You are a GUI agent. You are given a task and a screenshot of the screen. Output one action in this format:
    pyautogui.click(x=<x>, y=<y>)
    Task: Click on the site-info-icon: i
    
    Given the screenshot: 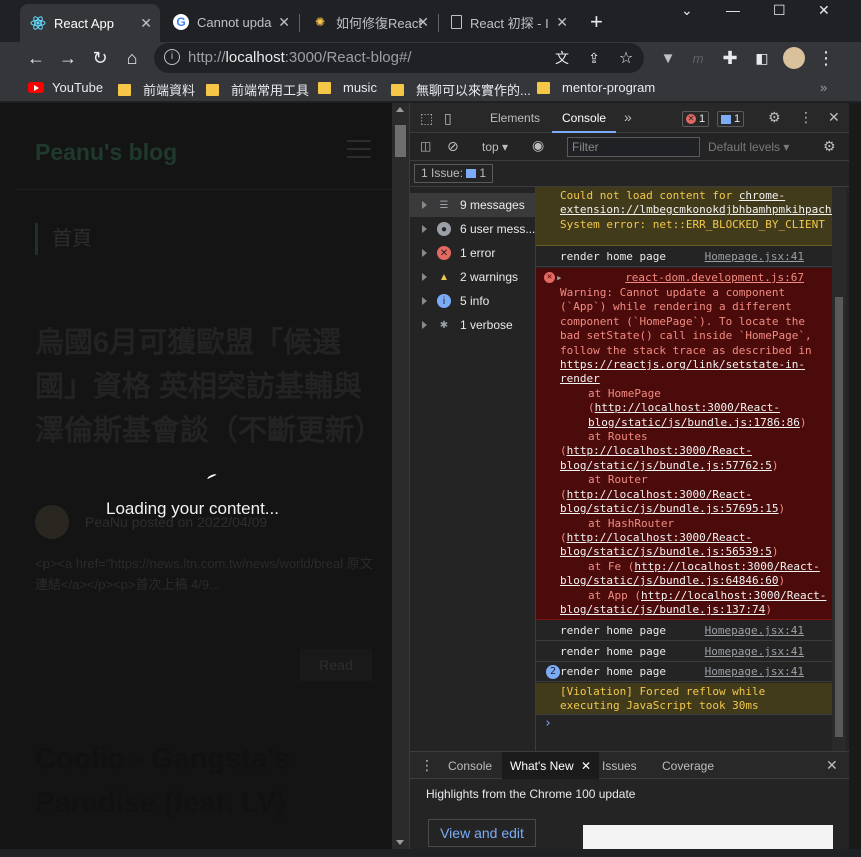 What is the action you would take?
    pyautogui.click(x=172, y=57)
    